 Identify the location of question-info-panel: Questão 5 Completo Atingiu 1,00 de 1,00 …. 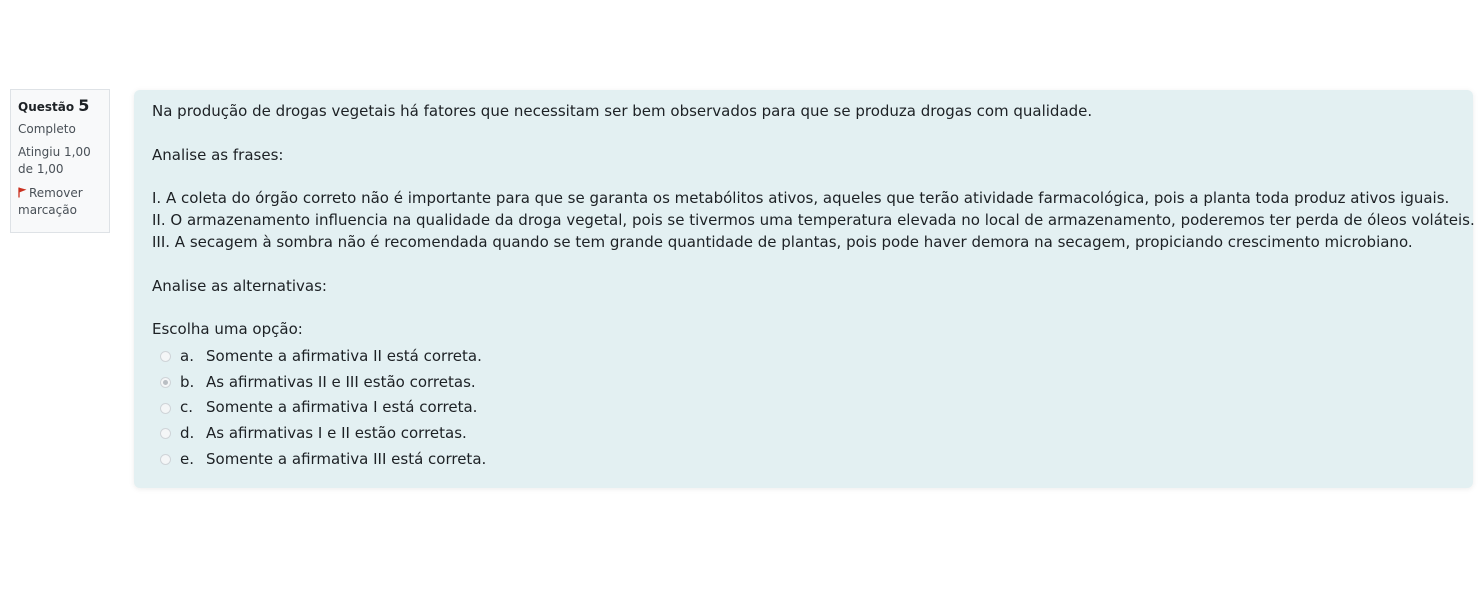
(60, 161).